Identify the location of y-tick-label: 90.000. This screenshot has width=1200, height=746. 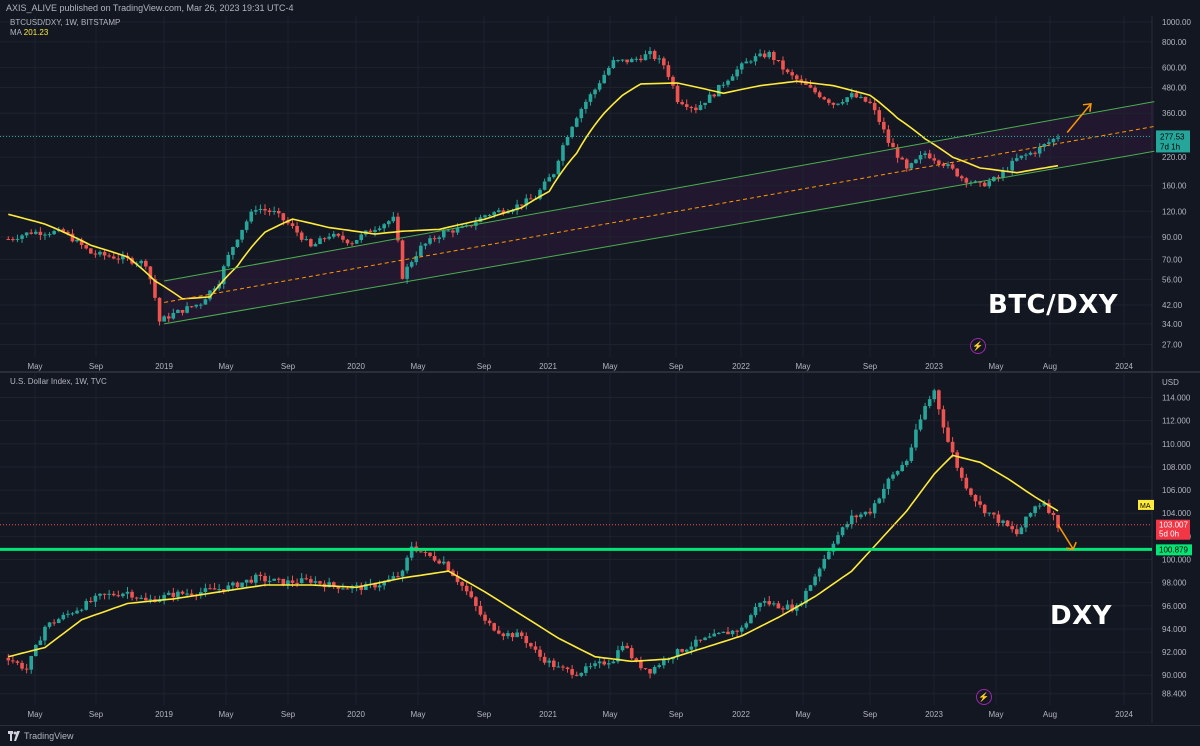
(1174, 675).